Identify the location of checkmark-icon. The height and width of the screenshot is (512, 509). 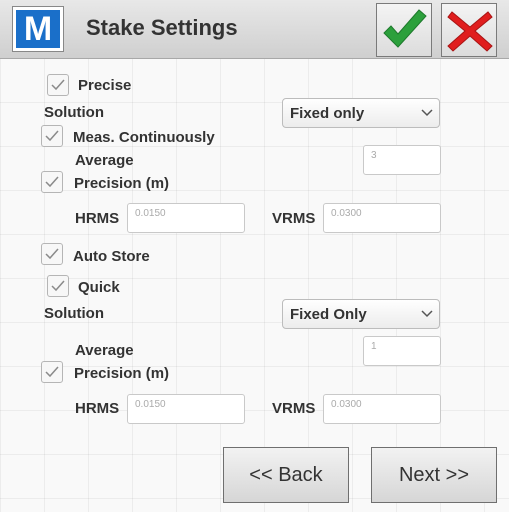
(405, 28).